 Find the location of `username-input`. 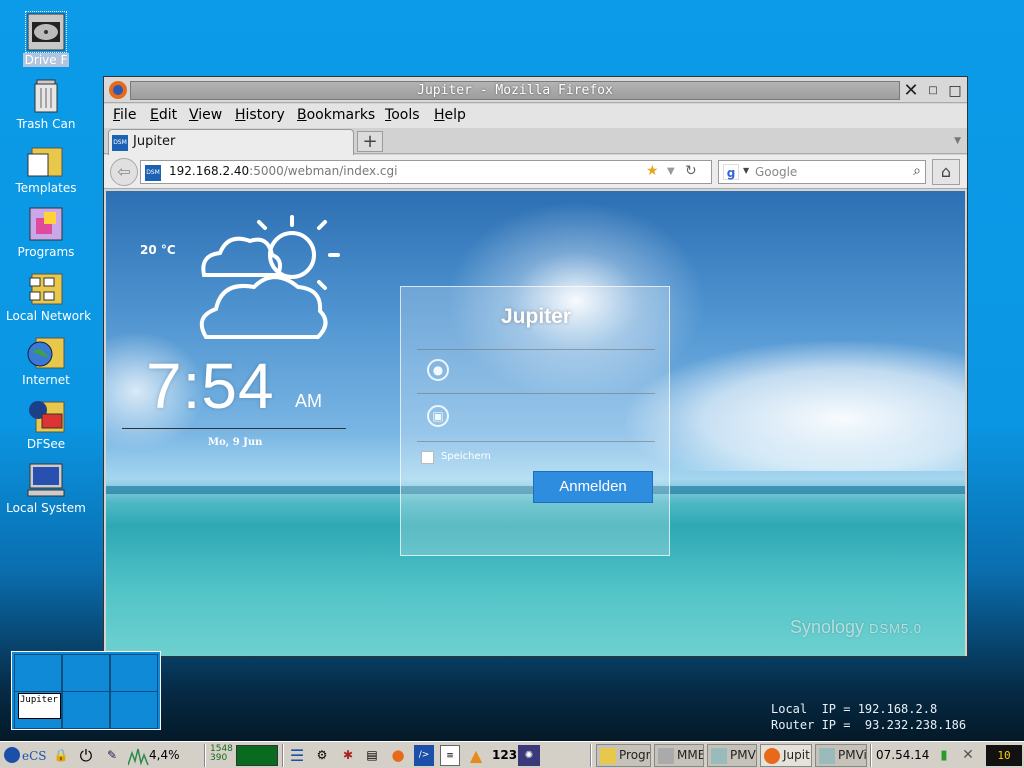

username-input is located at coordinates (536, 370).